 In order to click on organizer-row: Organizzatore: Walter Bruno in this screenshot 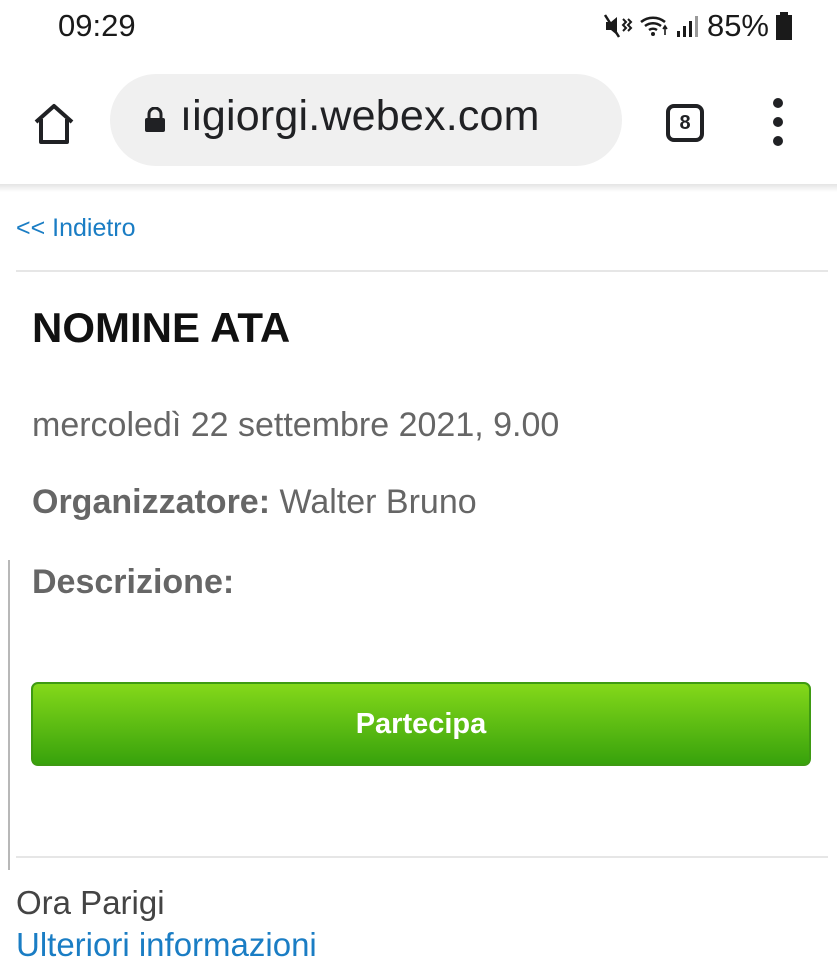, I will do `click(254, 502)`.